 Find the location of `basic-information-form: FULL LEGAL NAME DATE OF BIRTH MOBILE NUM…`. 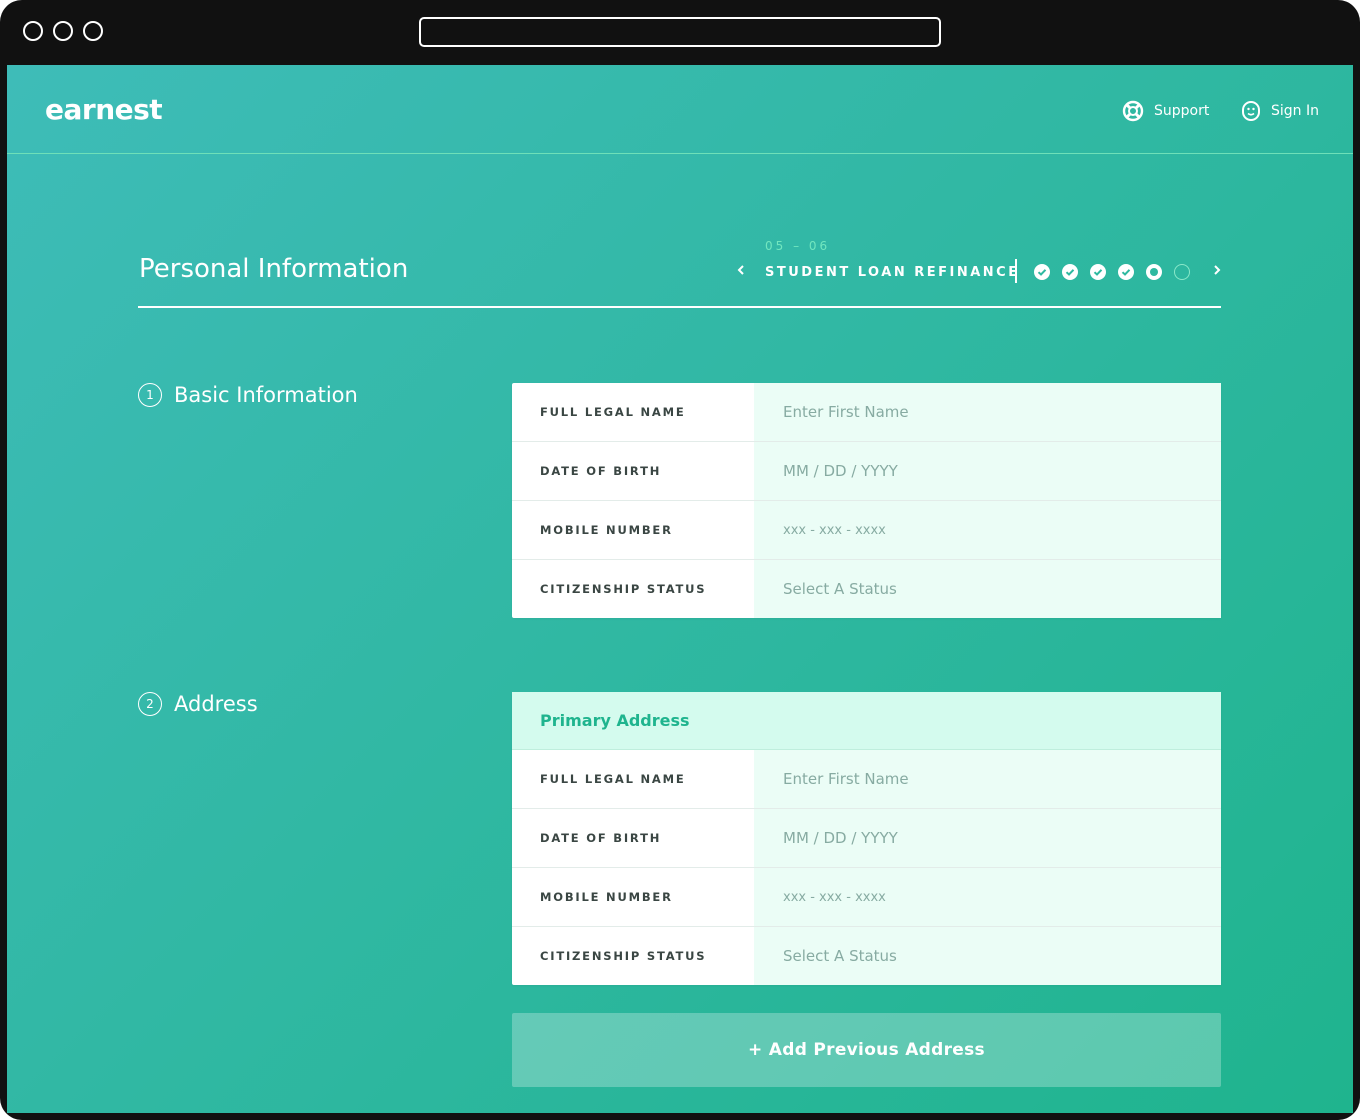

basic-information-form: FULL LEGAL NAME DATE OF BIRTH MOBILE NUM… is located at coordinates (866, 500).